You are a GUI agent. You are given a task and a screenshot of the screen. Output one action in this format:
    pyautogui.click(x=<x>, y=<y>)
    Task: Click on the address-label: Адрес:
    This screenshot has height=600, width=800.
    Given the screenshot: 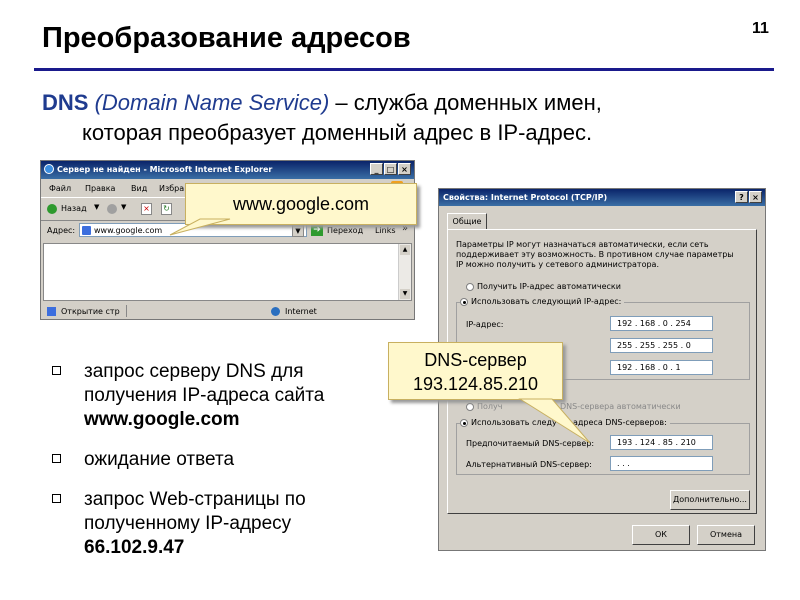 What is the action you would take?
    pyautogui.click(x=61, y=230)
    